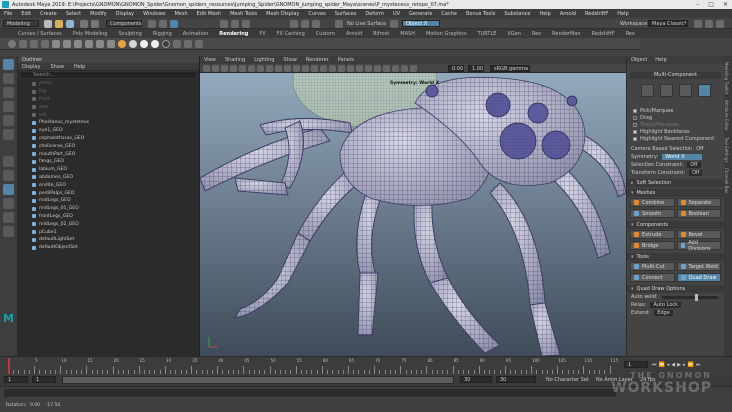  What do you see at coordinates (31, 67) in the screenshot?
I see `outliner-menu-display: Display` at bounding box center [31, 67].